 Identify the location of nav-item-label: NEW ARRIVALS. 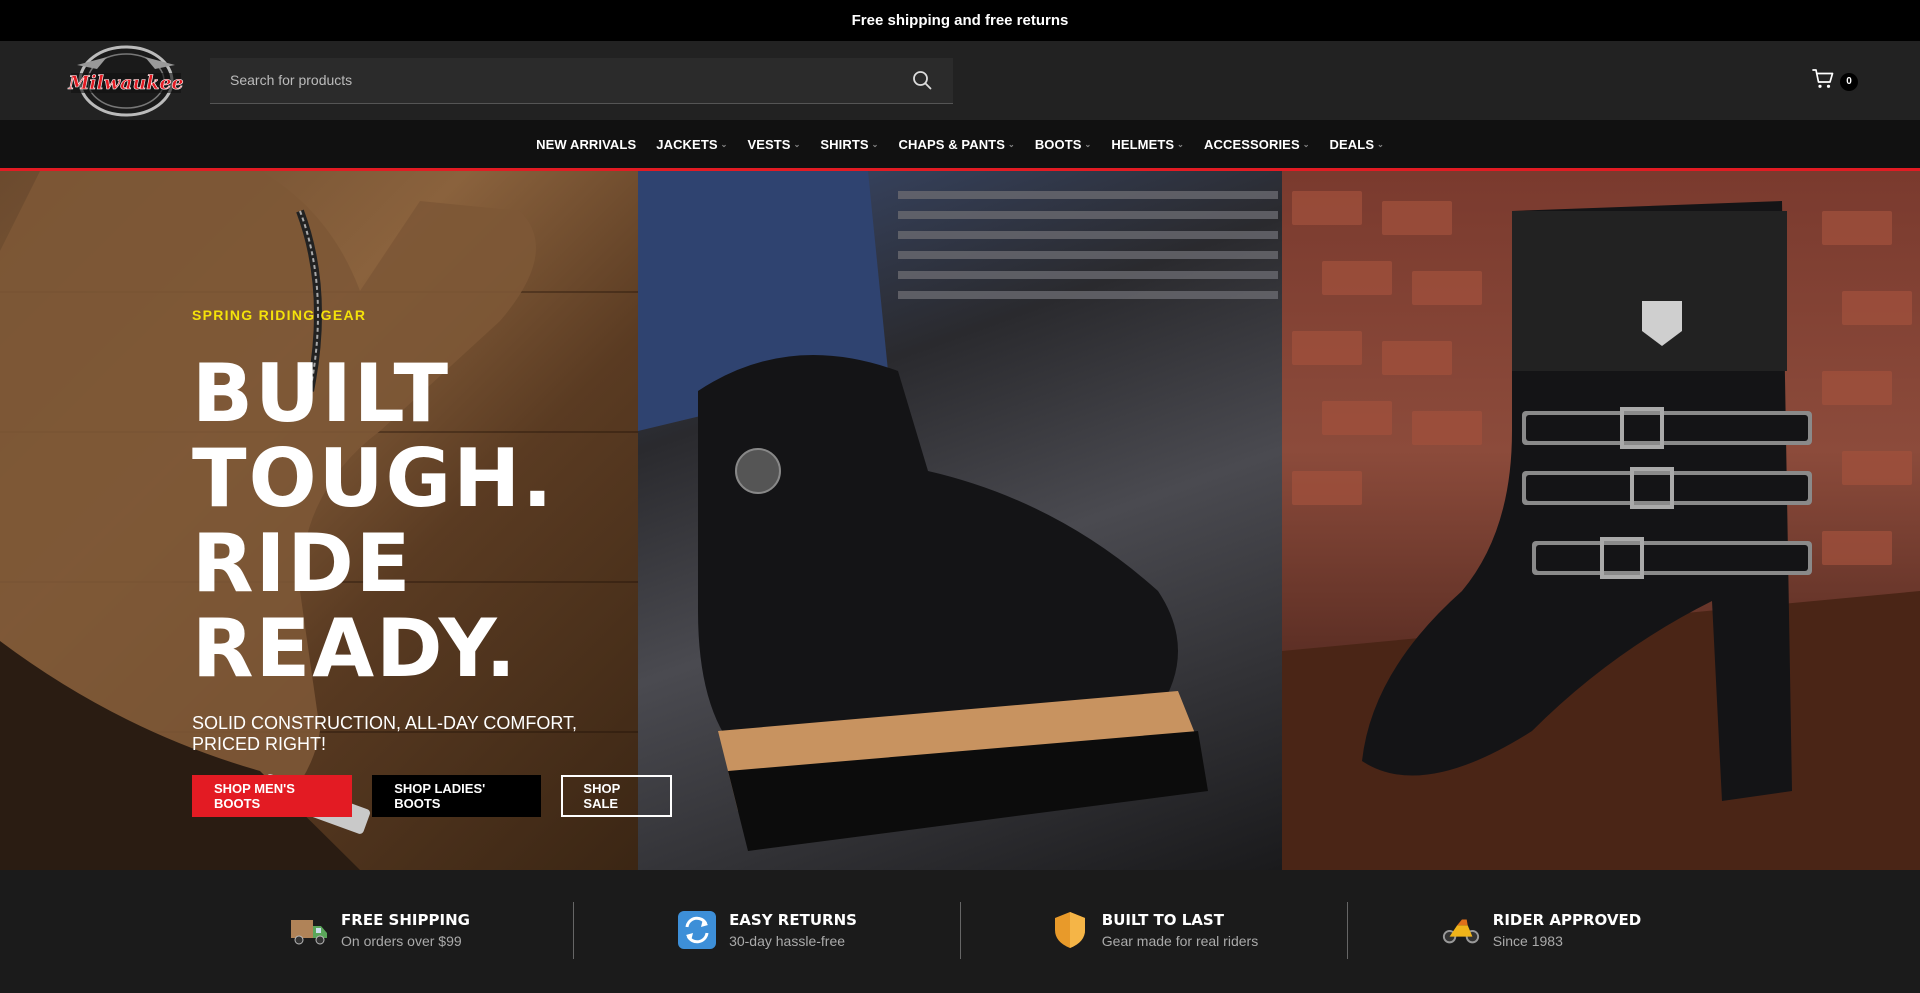
(586, 144).